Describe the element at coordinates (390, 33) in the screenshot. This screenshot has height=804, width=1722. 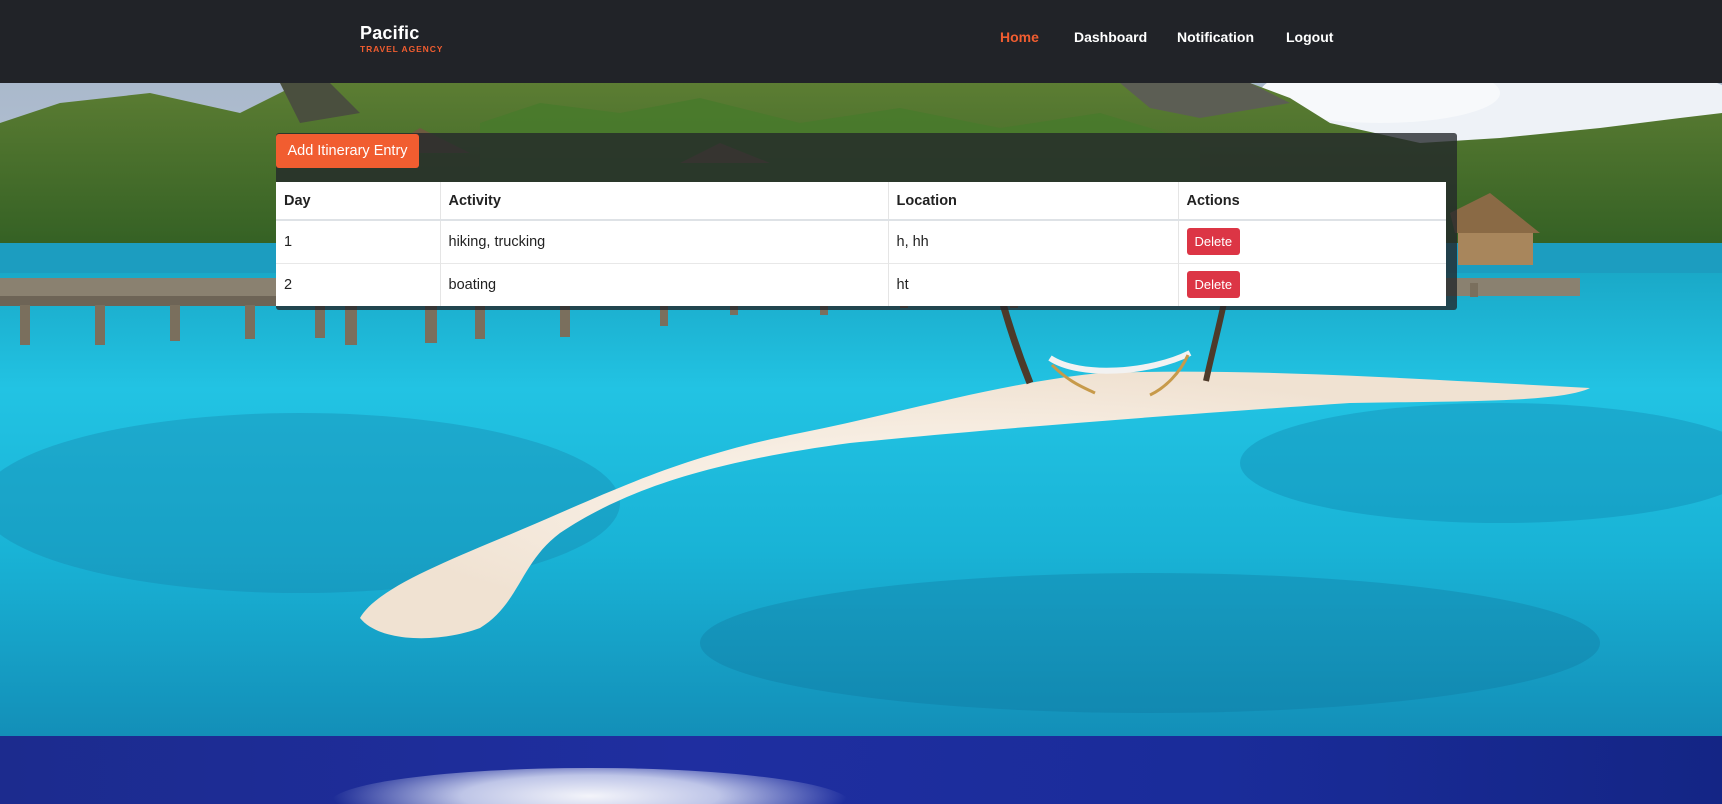
I see `brand-name: Pacific` at that location.